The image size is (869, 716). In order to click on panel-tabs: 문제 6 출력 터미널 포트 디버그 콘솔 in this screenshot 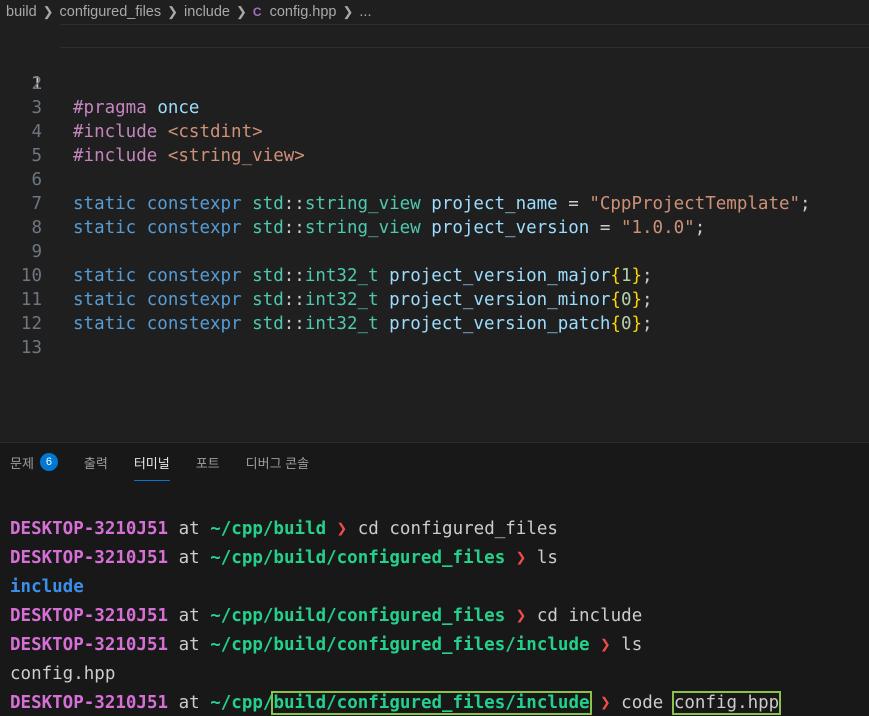, I will do `click(167, 462)`.